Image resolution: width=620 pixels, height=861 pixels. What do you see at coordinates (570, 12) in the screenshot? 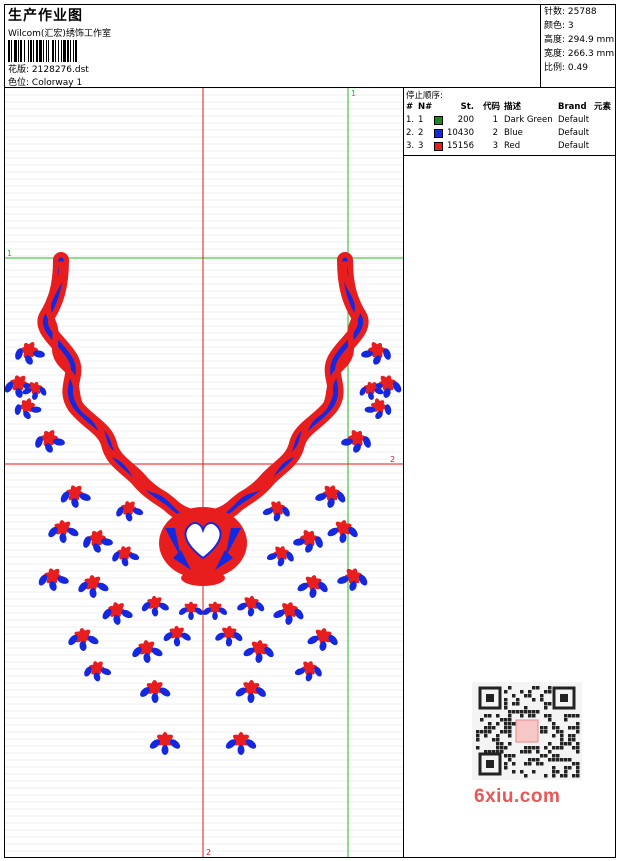
I see `stat-stitches: 针数: 25788` at bounding box center [570, 12].